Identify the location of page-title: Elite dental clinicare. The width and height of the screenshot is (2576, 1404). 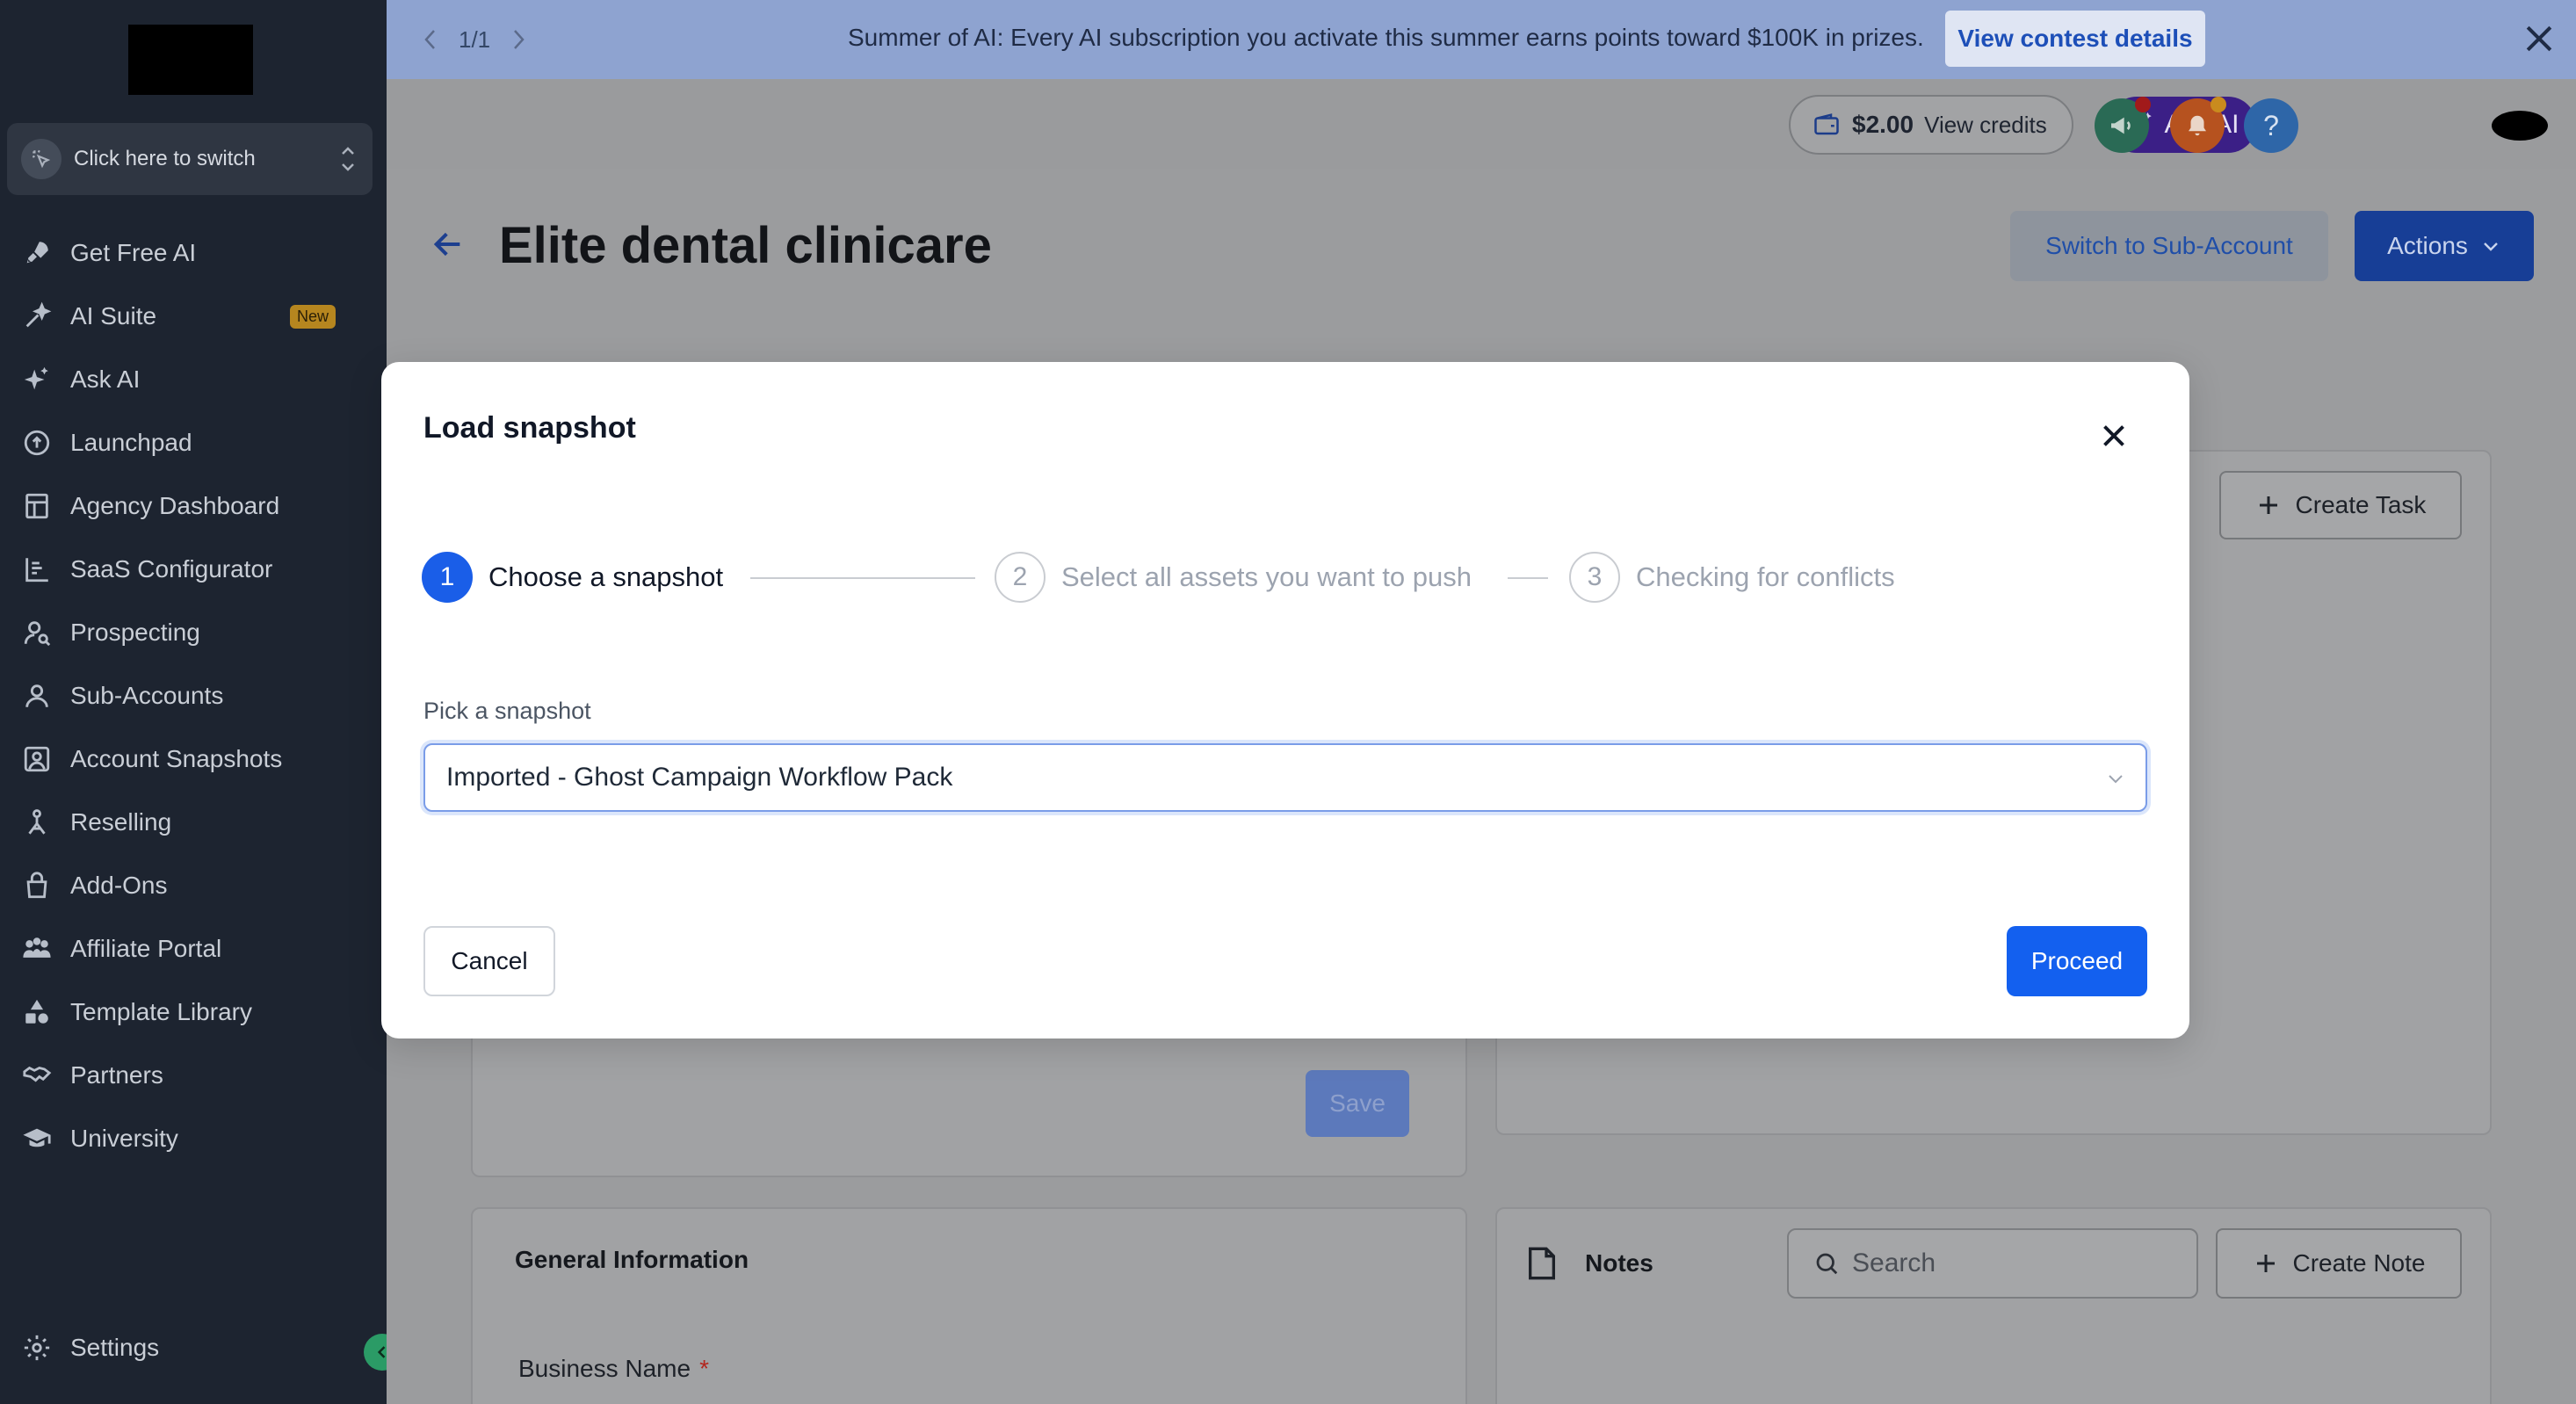
(745, 246).